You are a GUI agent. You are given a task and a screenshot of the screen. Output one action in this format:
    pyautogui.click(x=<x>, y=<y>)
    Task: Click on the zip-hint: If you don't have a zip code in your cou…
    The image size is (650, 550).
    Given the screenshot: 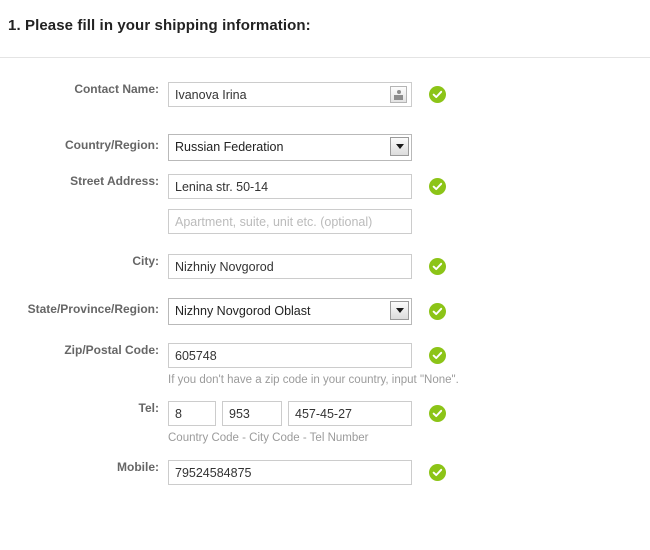 What is the action you would take?
    pyautogui.click(x=313, y=380)
    